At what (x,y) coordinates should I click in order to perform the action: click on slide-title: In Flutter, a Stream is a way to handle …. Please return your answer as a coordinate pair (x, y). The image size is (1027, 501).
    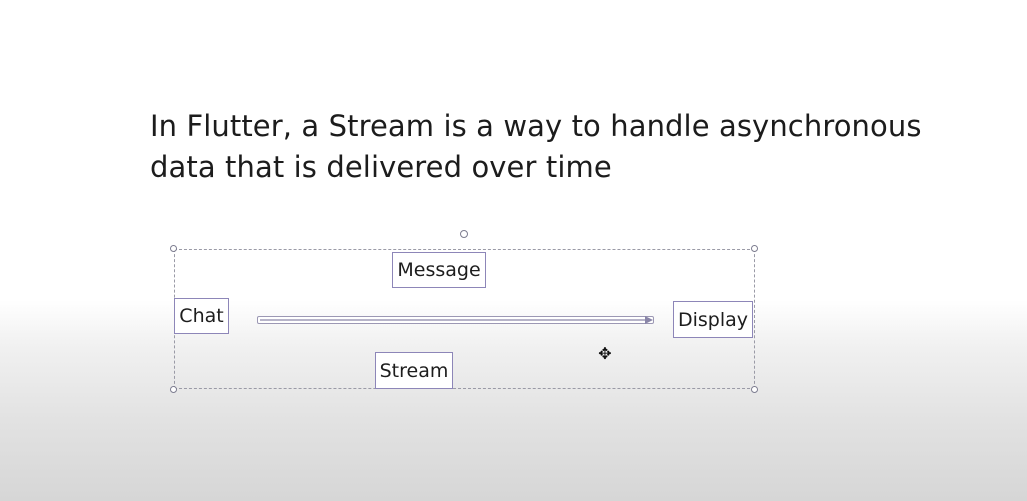
    Looking at the image, I should click on (550, 147).